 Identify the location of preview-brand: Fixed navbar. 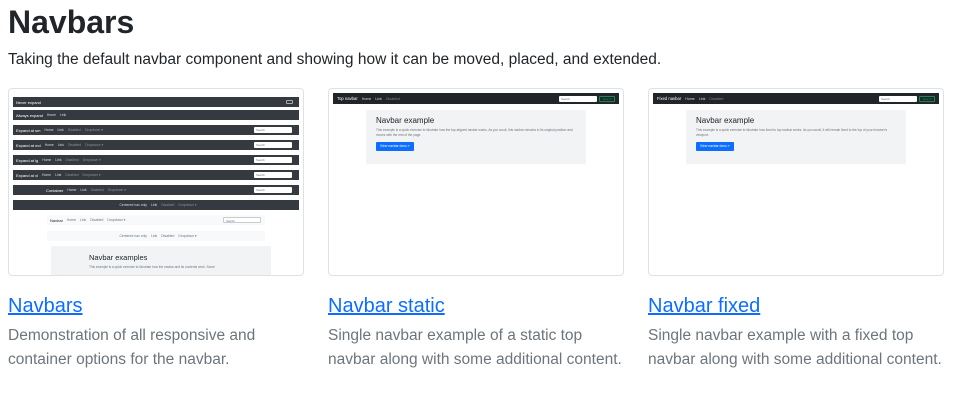
(669, 98).